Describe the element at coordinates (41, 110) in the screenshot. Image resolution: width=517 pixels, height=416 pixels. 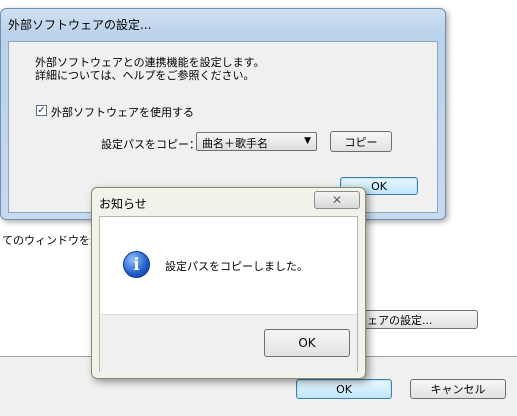
I see `use-external-software-checkbox: ✓` at that location.